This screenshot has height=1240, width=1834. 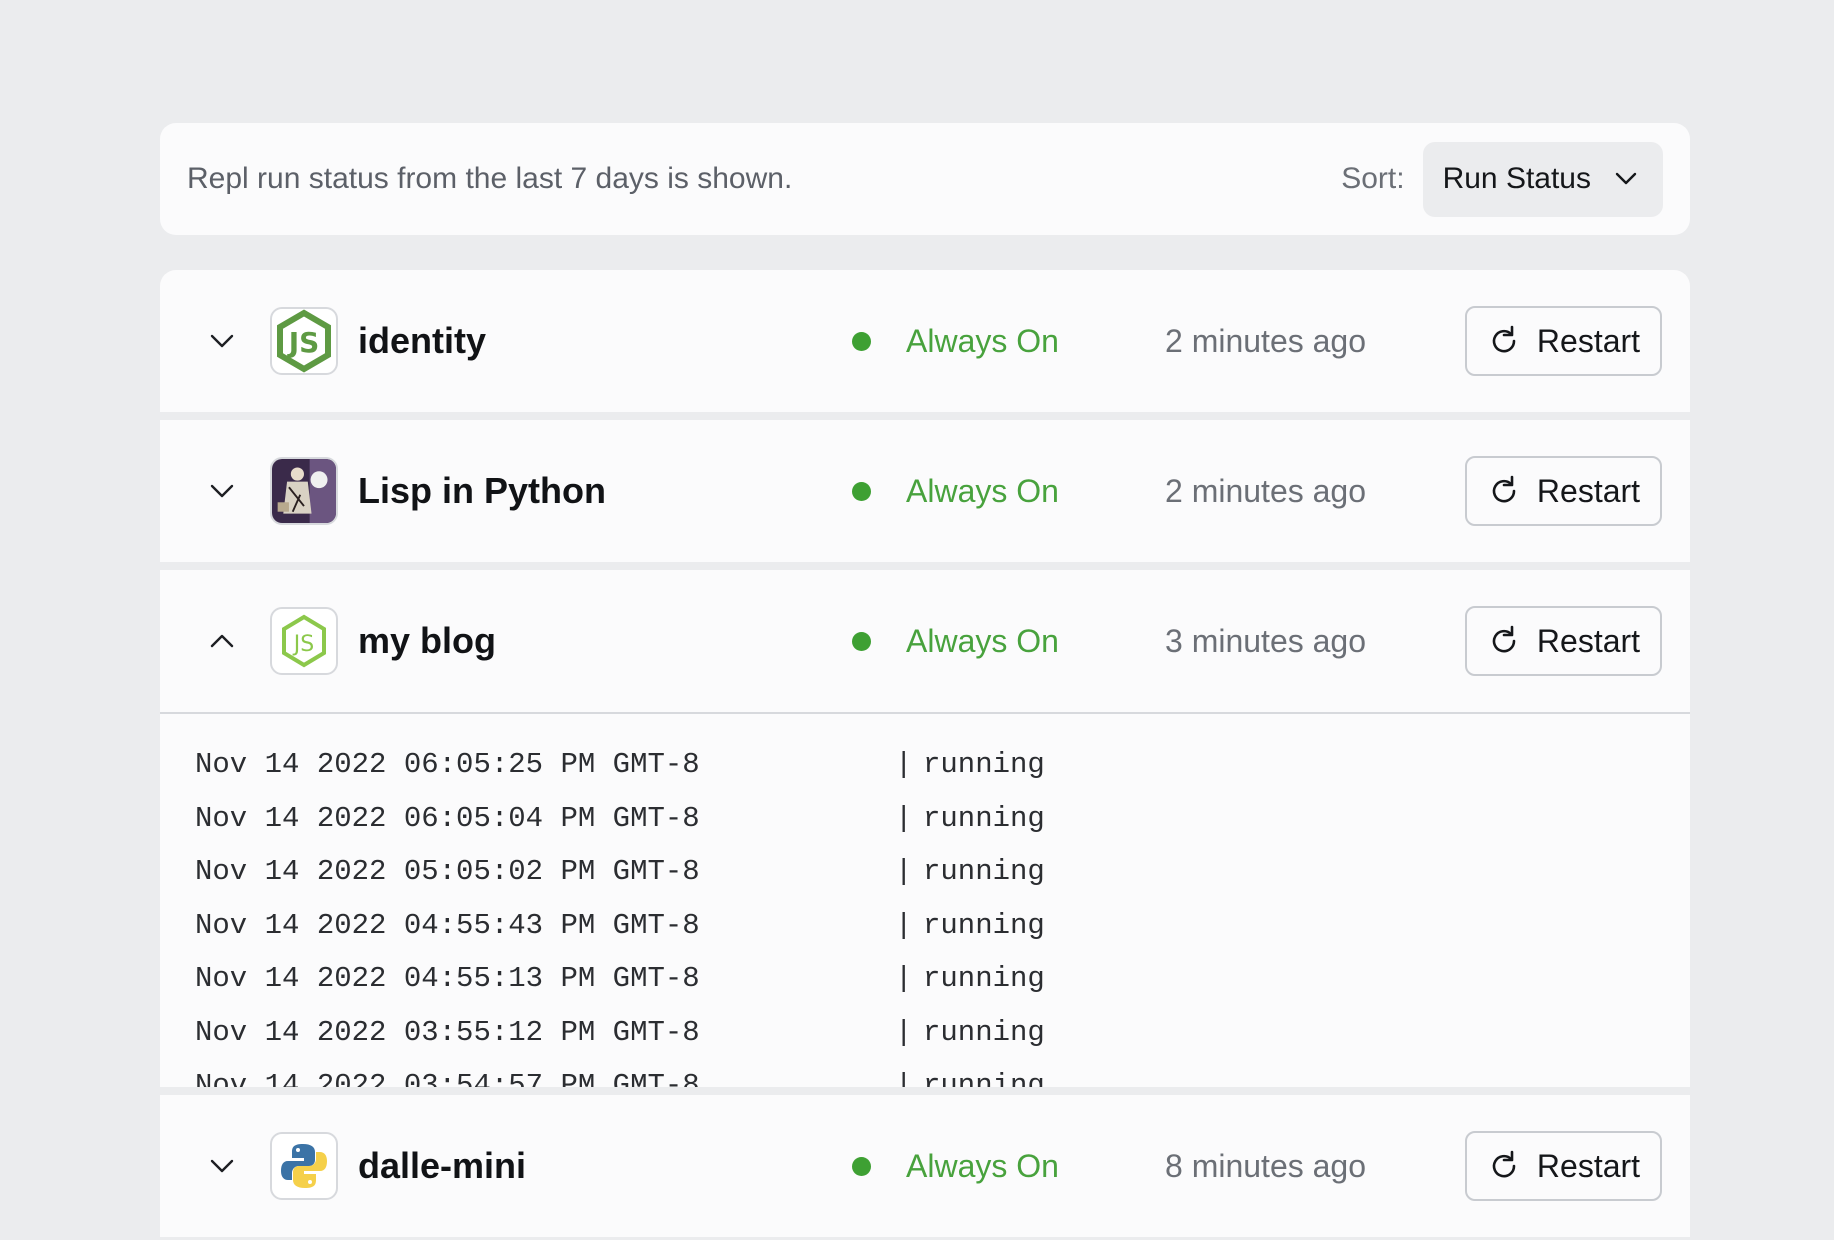 I want to click on sort-dropdown: Run Status, so click(x=1542, y=179).